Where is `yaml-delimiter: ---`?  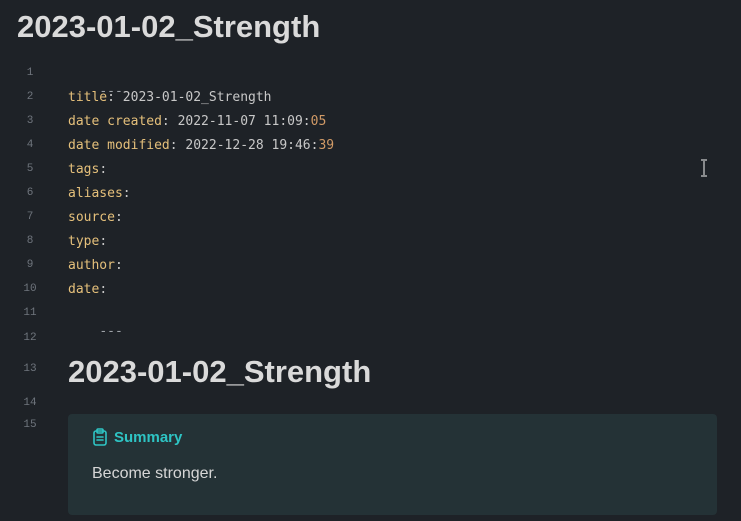 yaml-delimiter: --- is located at coordinates (111, 331).